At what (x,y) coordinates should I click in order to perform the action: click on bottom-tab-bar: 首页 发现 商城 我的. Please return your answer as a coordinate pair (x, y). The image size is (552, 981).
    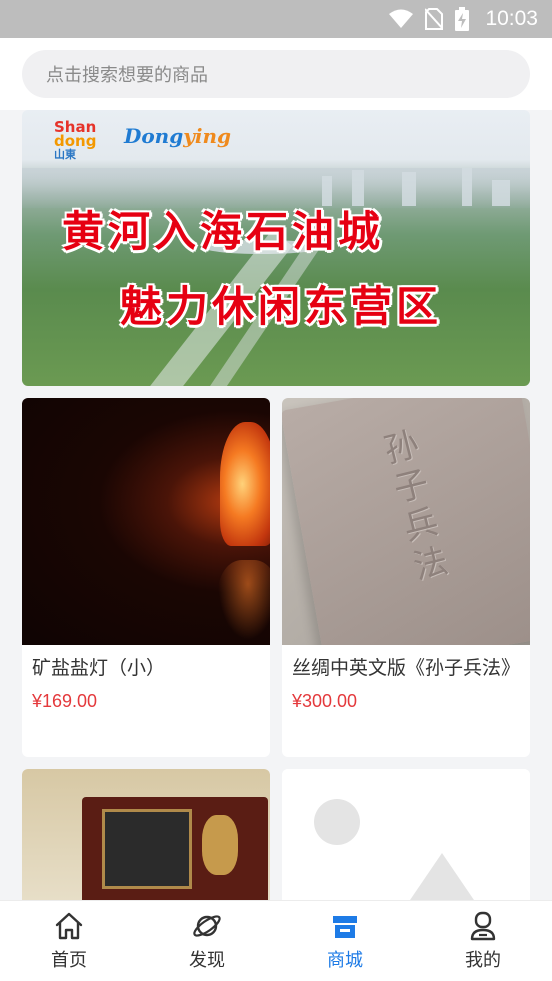
    Looking at the image, I should click on (276, 940).